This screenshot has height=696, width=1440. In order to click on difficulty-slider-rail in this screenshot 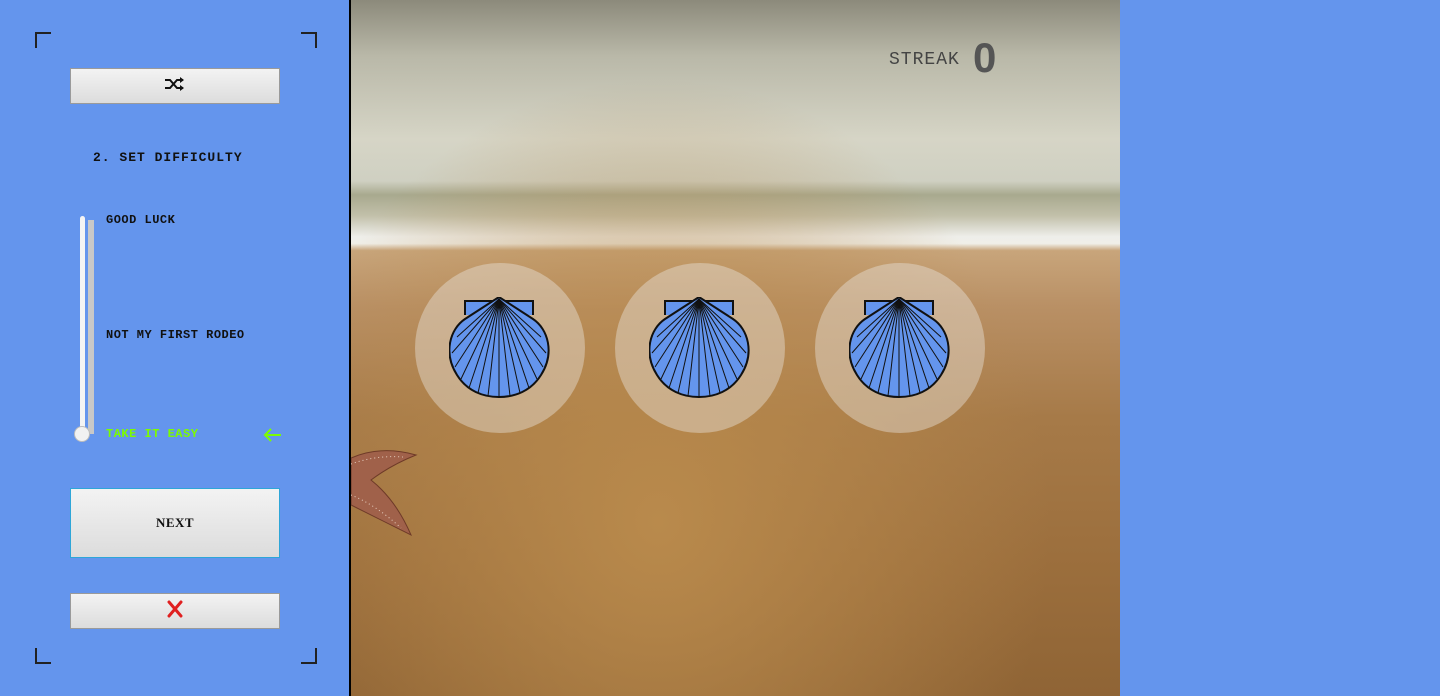, I will do `click(91, 327)`.